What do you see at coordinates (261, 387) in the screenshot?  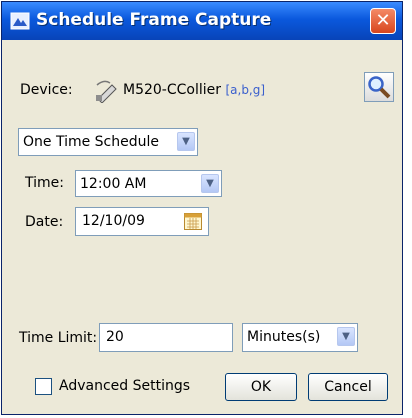 I see `ok-button: OK` at bounding box center [261, 387].